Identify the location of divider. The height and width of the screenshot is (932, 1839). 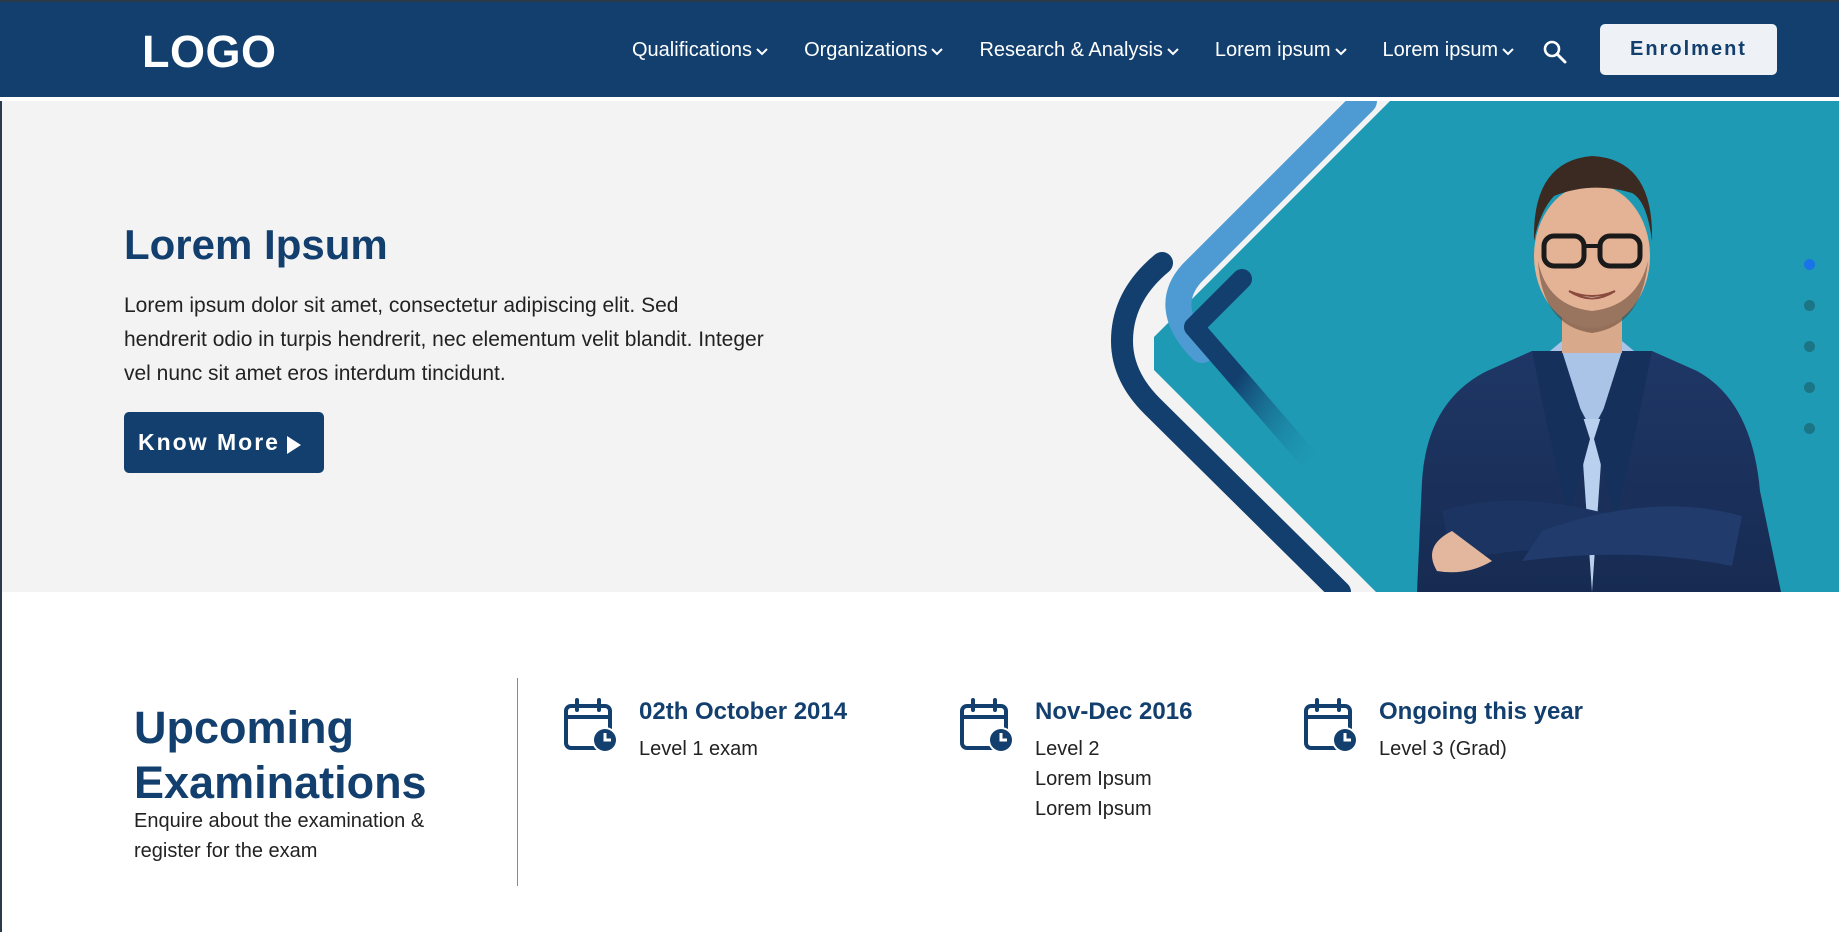
(517, 782).